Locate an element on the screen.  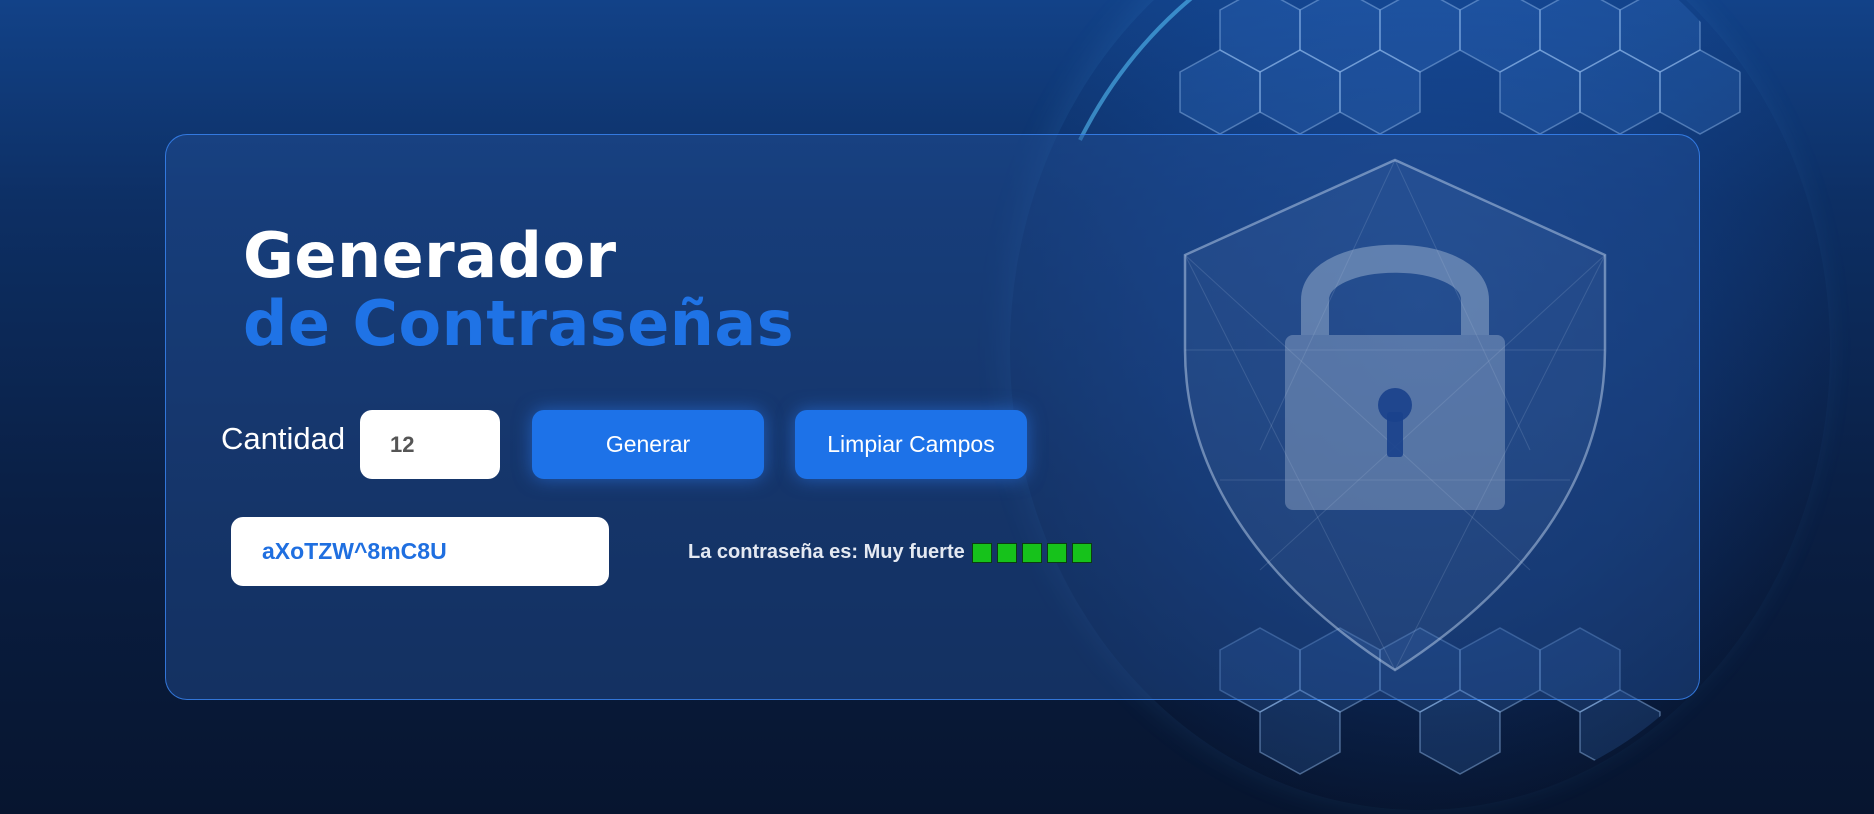
title-line-1: Generador is located at coordinates (430, 255).